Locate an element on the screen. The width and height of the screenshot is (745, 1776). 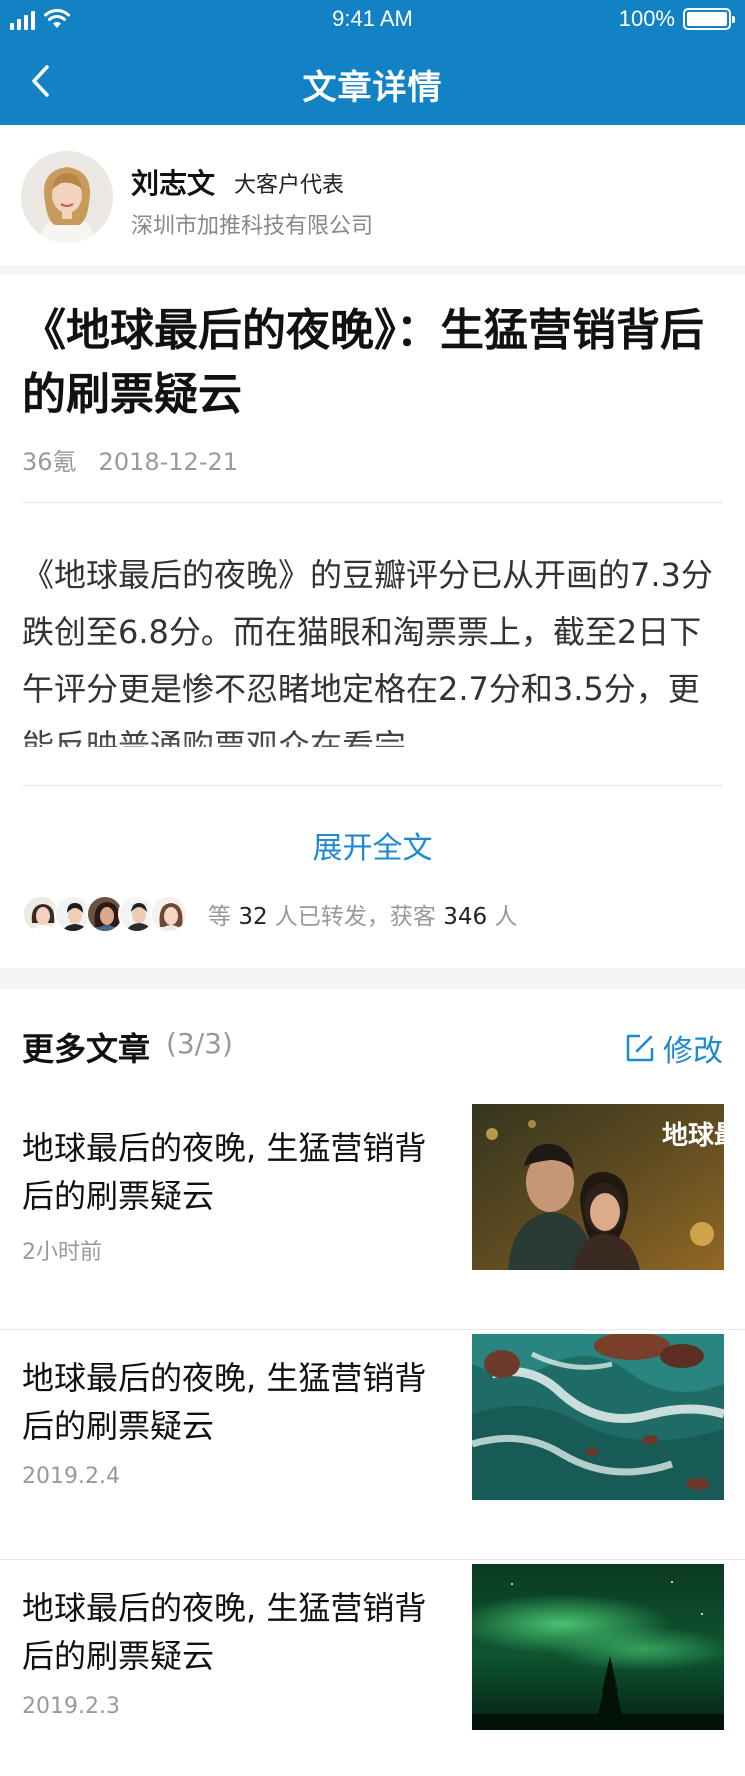
movie-poster-thumbnail: 地球最后的夜晚 is located at coordinates (598, 1187).